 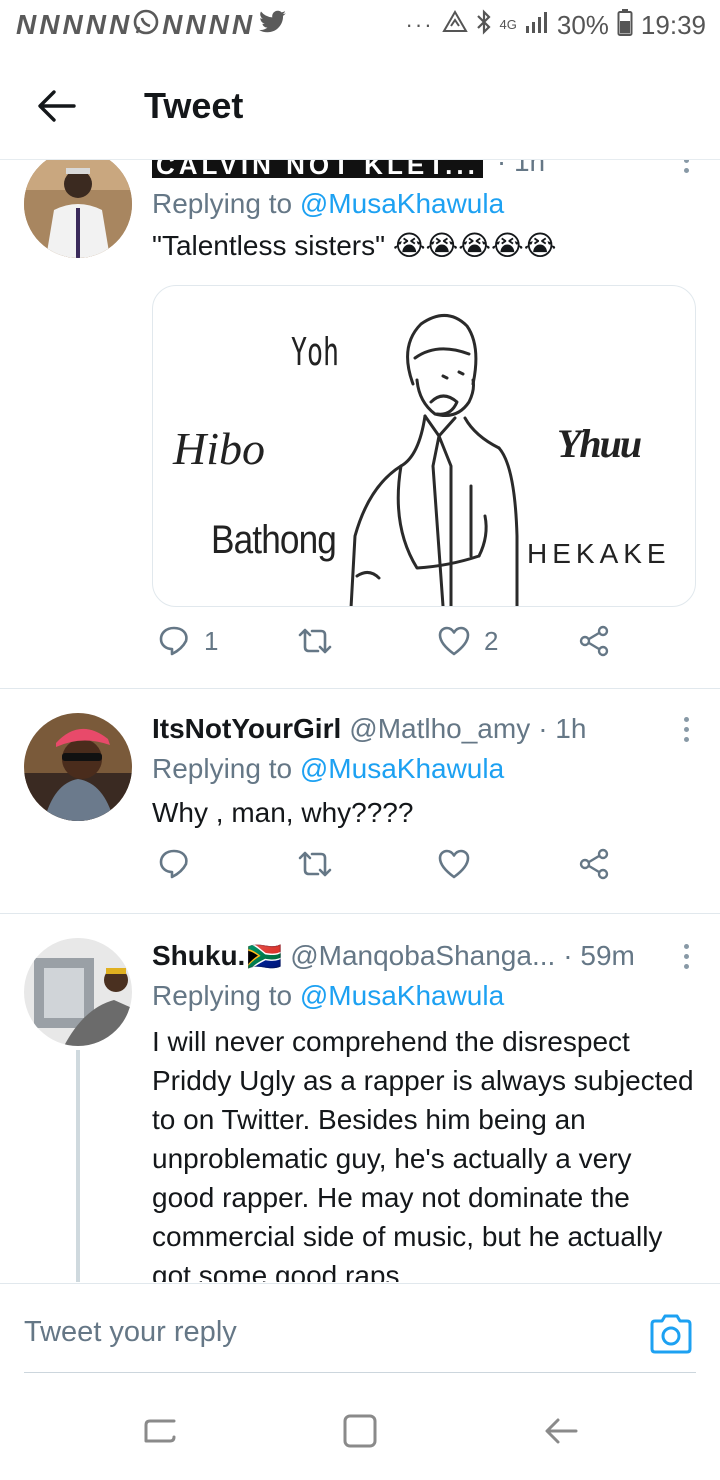 I want to click on tweet-text: "Talentless sisters" 😭😭😭😭😭, so click(x=354, y=245).